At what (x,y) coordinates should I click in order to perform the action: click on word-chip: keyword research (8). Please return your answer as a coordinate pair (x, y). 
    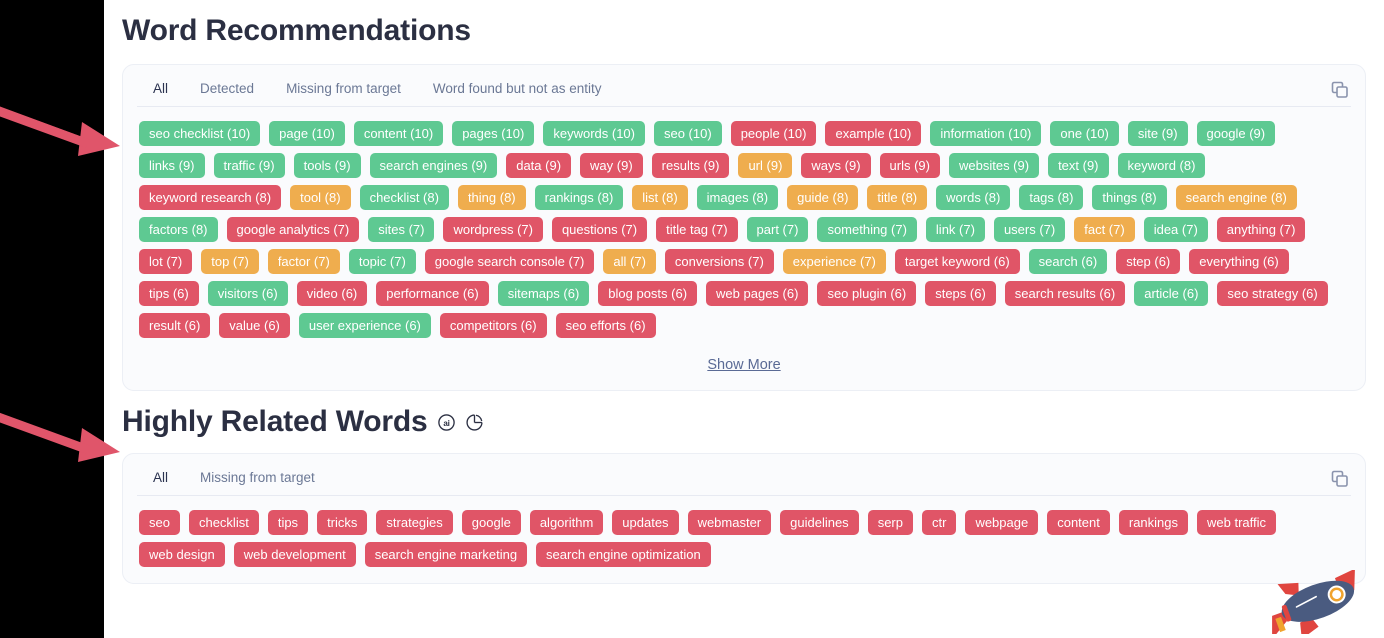
    Looking at the image, I should click on (210, 197).